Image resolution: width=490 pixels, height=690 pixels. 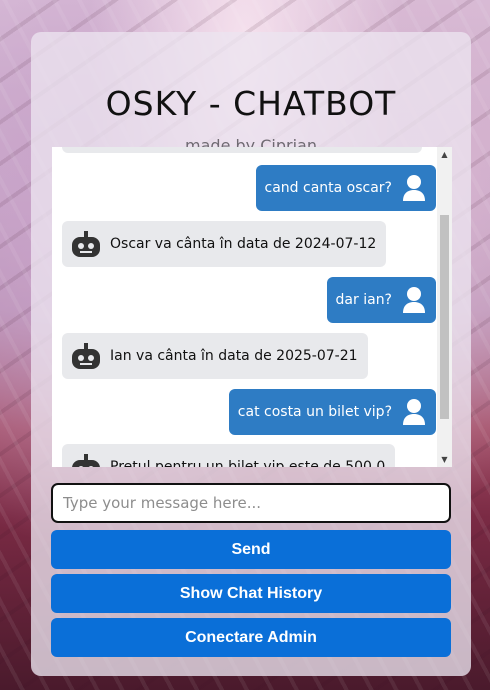 I want to click on bot-message, so click(x=242, y=150).